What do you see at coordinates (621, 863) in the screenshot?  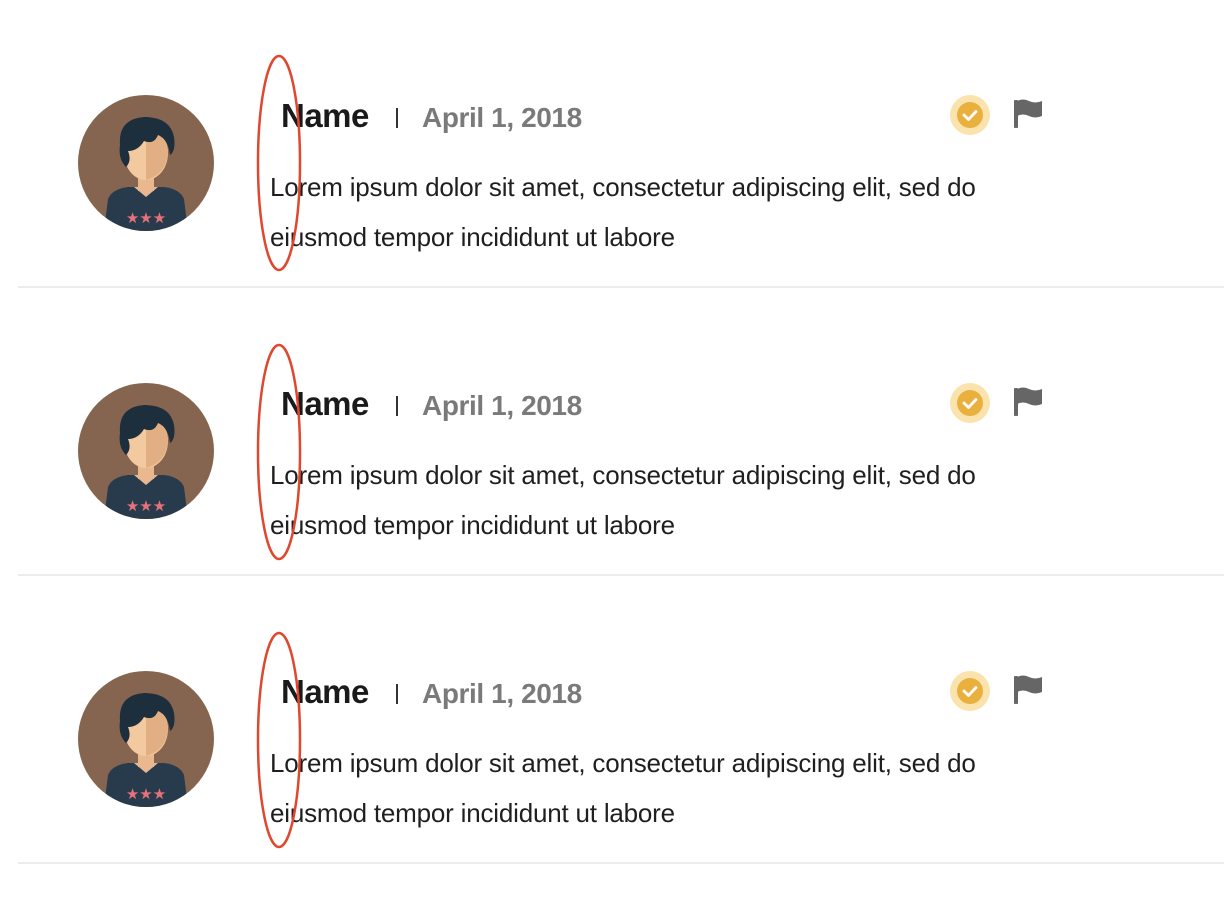 I see `divider` at bounding box center [621, 863].